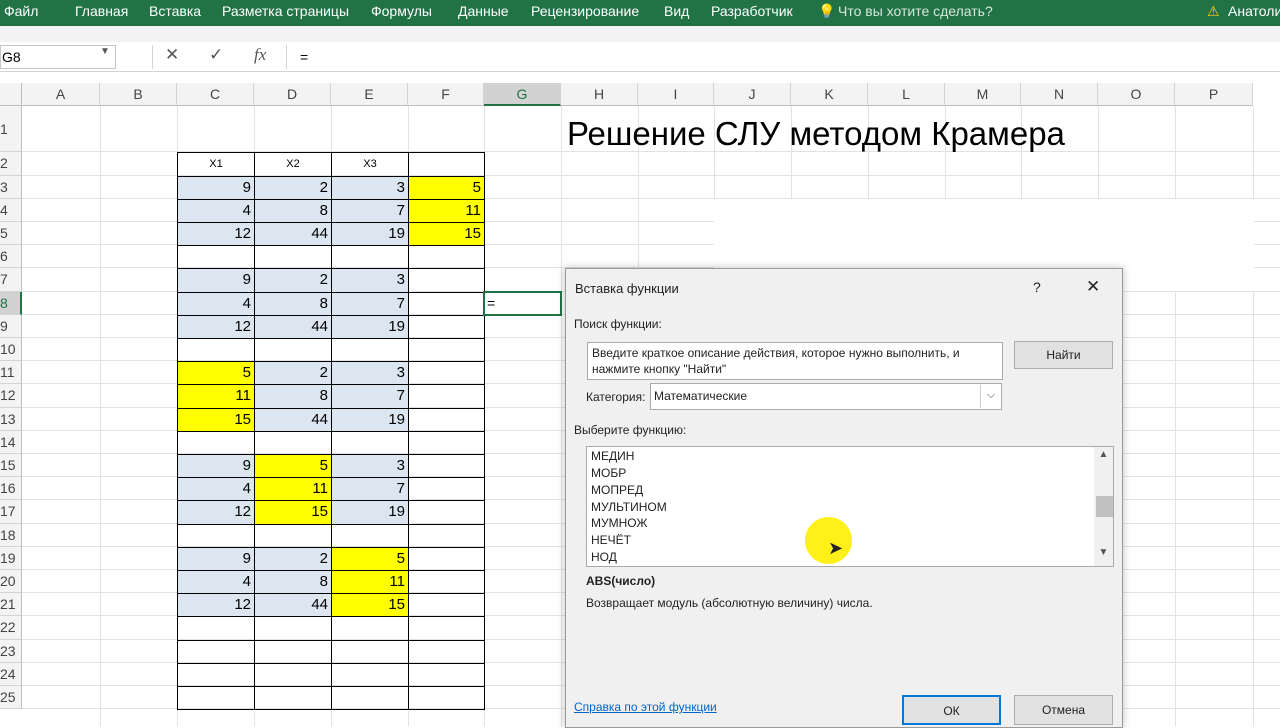 The width and height of the screenshot is (1280, 728). What do you see at coordinates (645, 707) in the screenshot?
I see `help-link: Справка по этой функции` at bounding box center [645, 707].